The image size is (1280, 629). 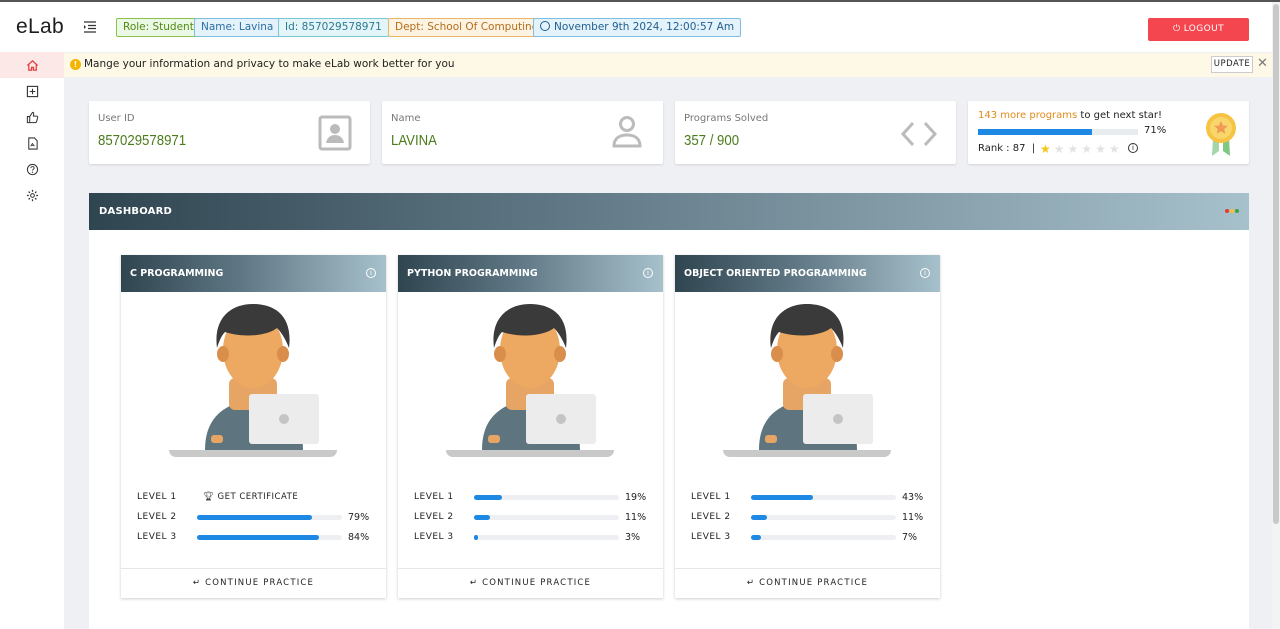 I want to click on help-icon, so click(x=32, y=169).